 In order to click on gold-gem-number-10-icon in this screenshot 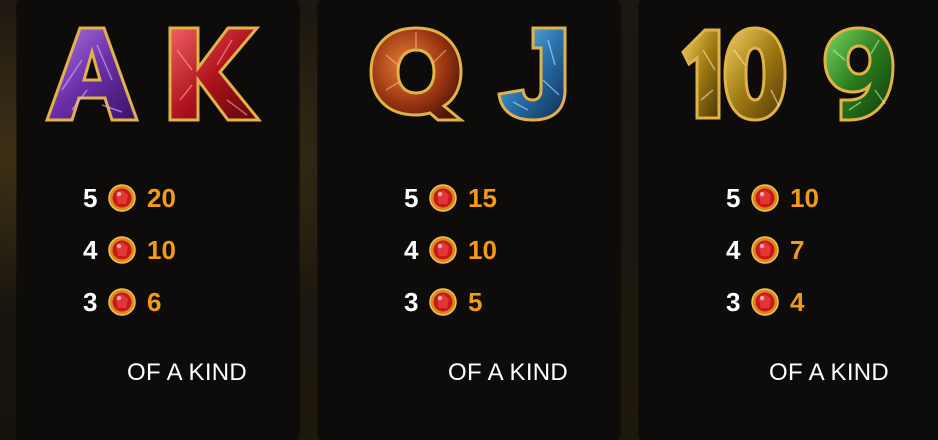, I will do `click(734, 74)`.